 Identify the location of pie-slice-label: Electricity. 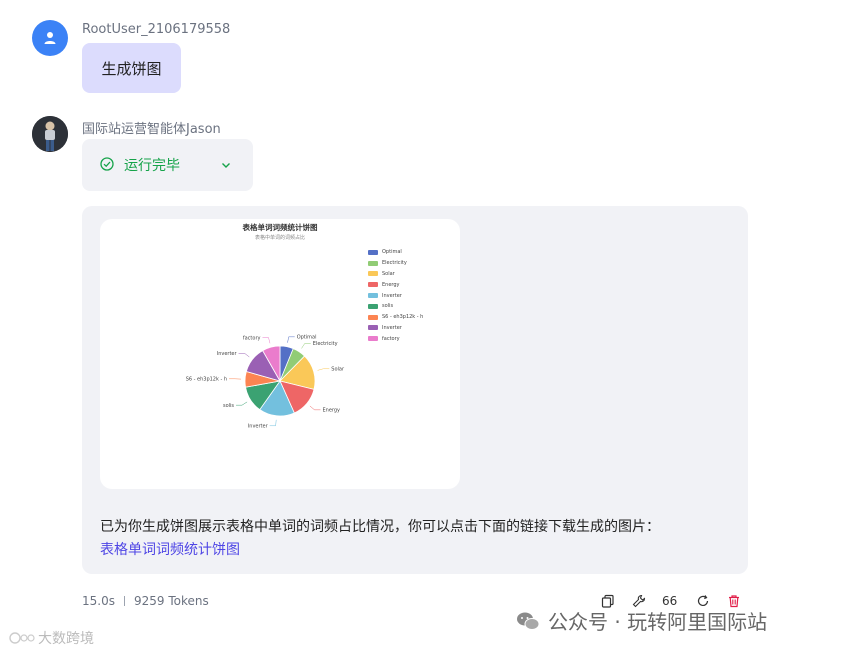
(325, 344).